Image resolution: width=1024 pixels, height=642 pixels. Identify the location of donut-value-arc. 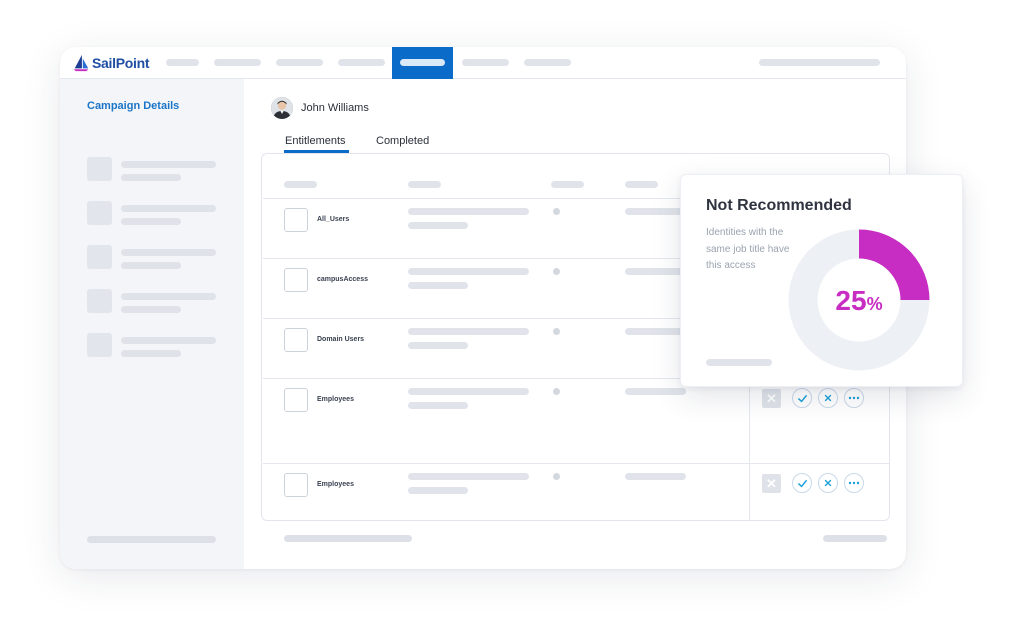
(894, 265).